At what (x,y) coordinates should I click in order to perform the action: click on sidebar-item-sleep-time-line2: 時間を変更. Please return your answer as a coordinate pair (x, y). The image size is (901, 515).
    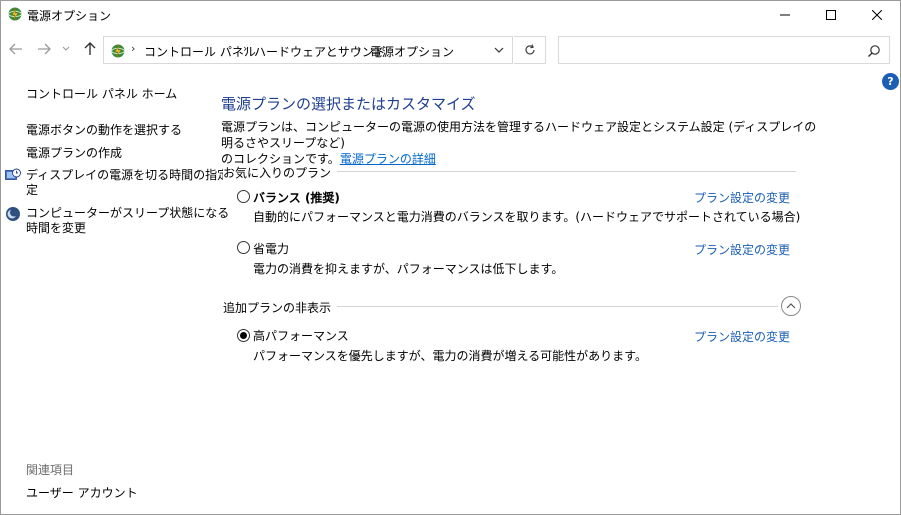
    Looking at the image, I should click on (56, 228).